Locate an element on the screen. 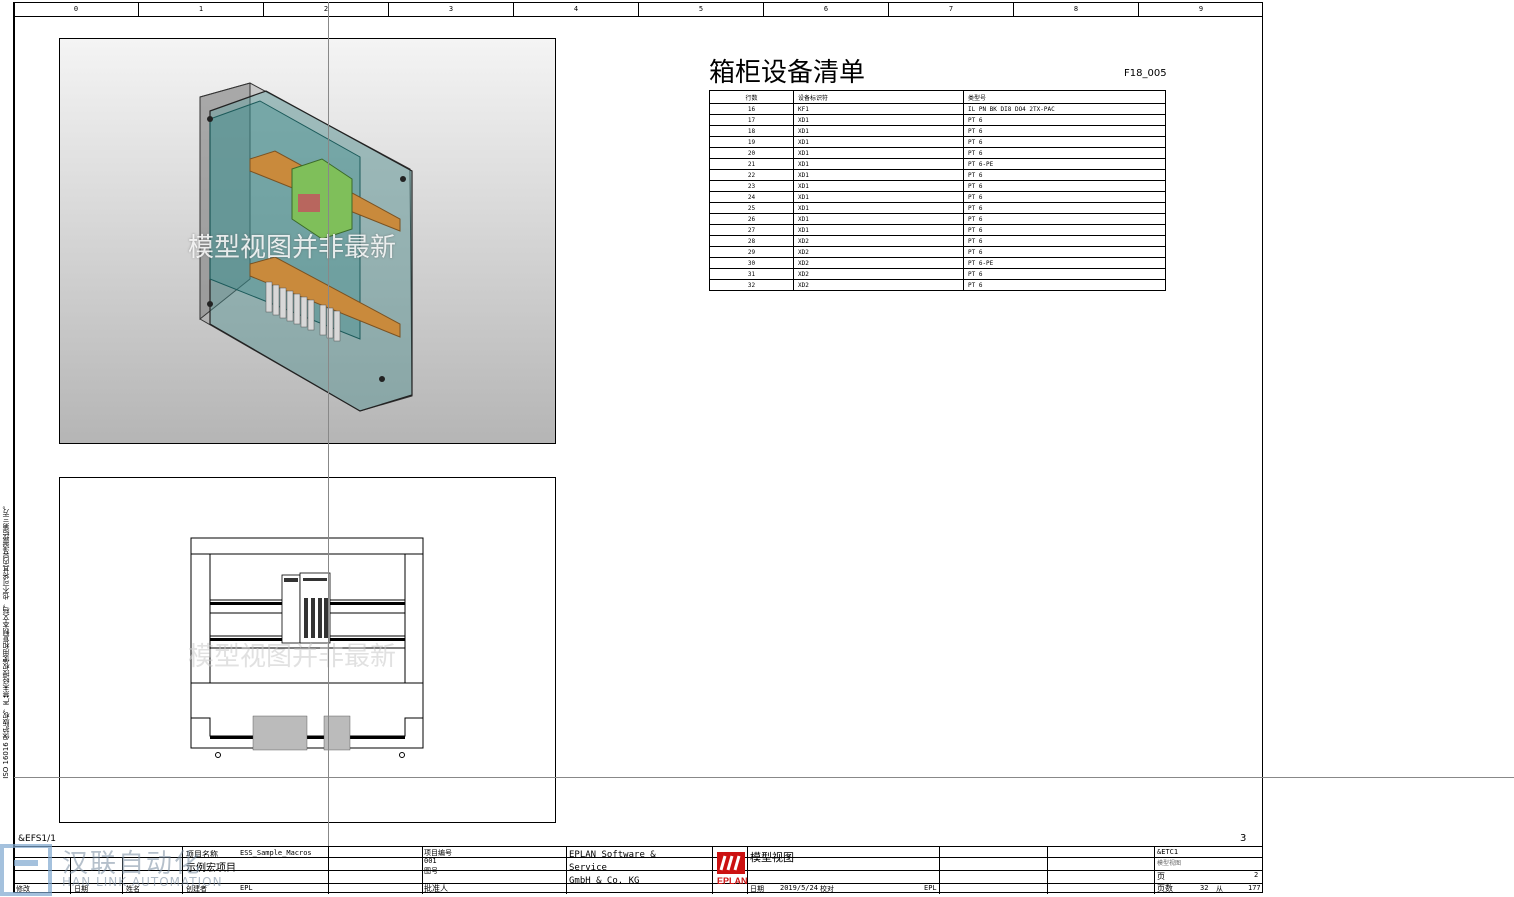  row-number: 28 is located at coordinates (751, 241).